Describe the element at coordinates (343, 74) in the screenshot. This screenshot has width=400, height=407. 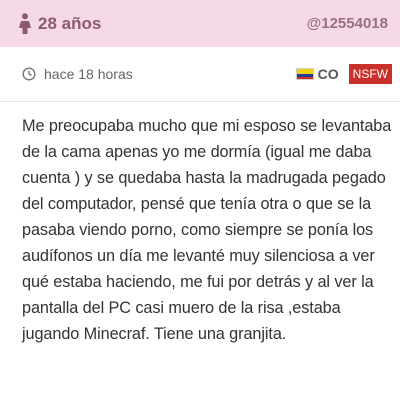
I see `post-tags: CO NSFW` at that location.